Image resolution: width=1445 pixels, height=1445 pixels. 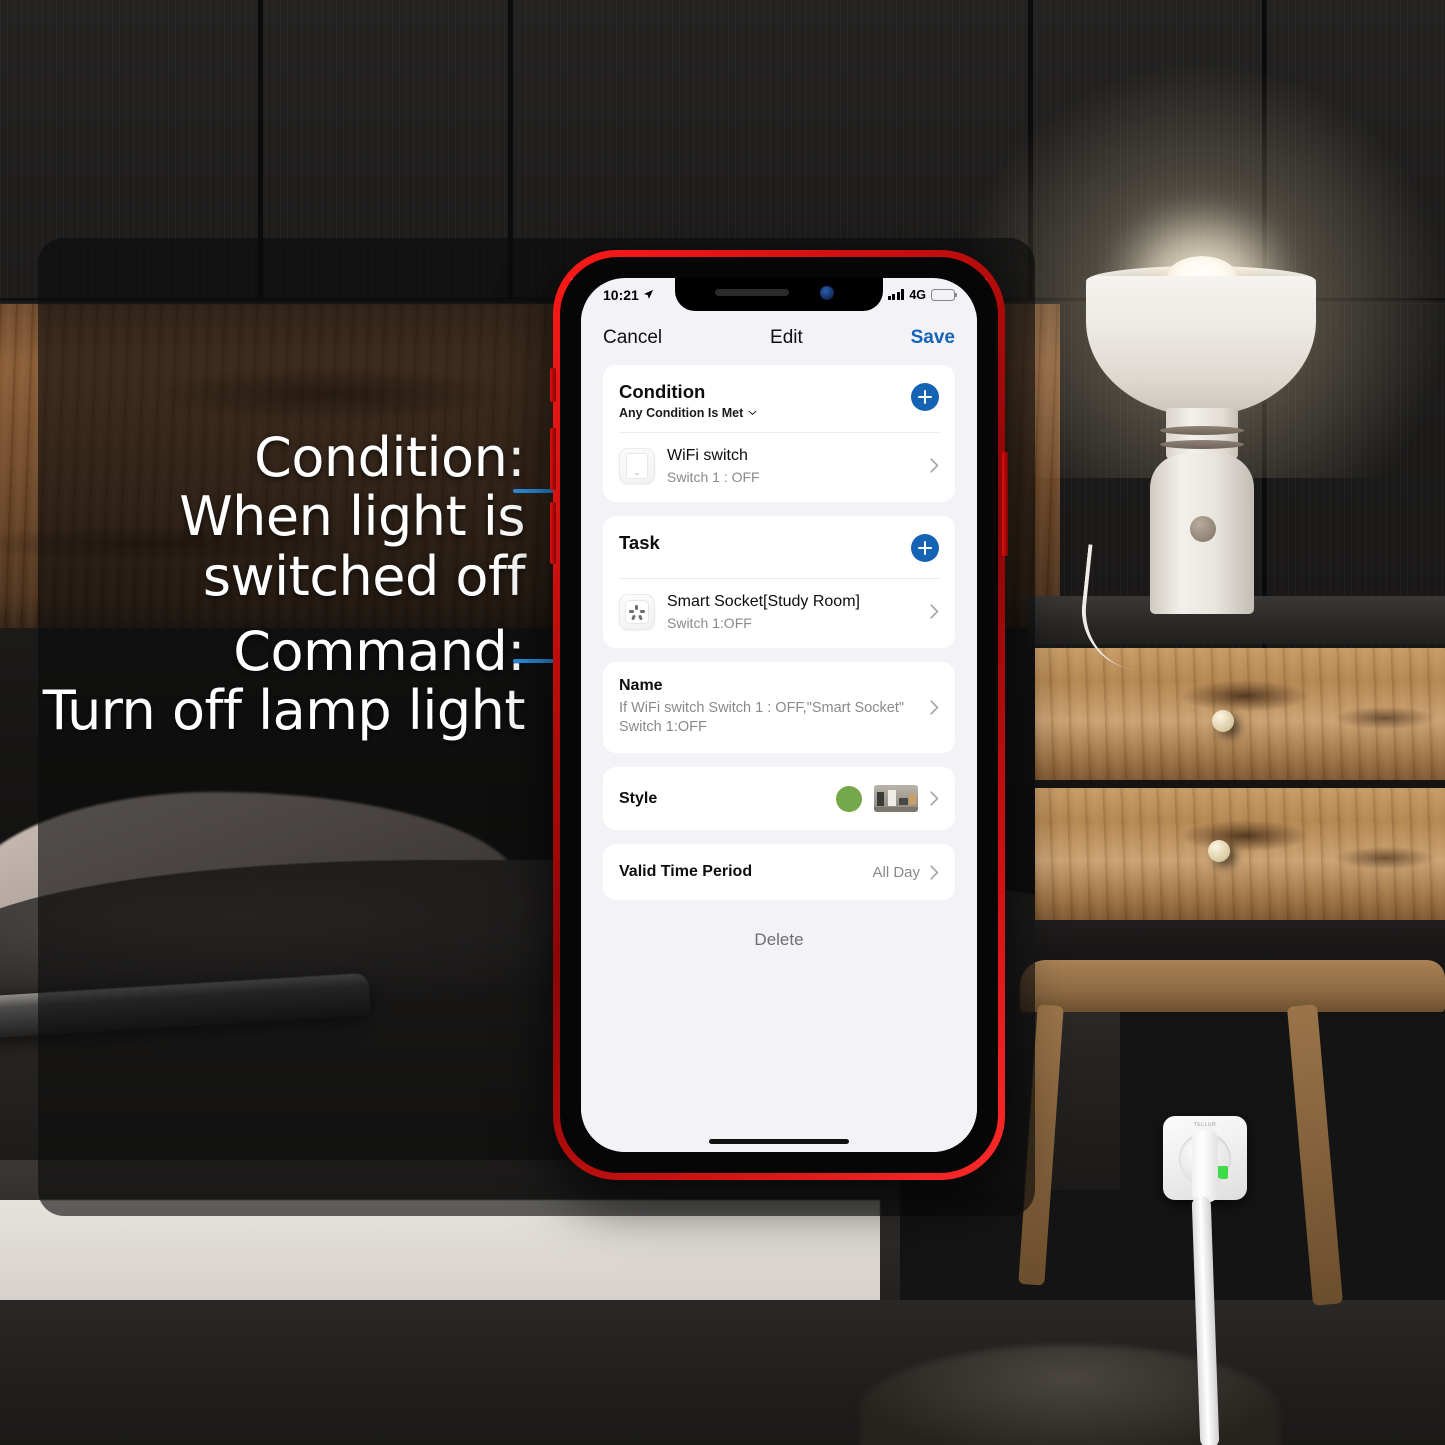 I want to click on delete-button: Delete, so click(x=778, y=939).